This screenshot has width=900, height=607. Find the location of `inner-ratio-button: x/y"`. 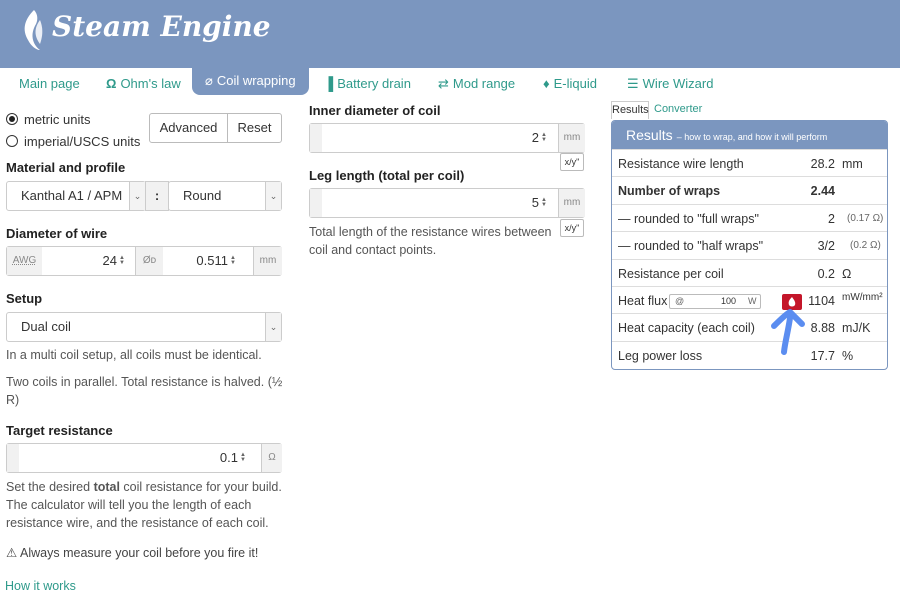

inner-ratio-button: x/y" is located at coordinates (572, 162).